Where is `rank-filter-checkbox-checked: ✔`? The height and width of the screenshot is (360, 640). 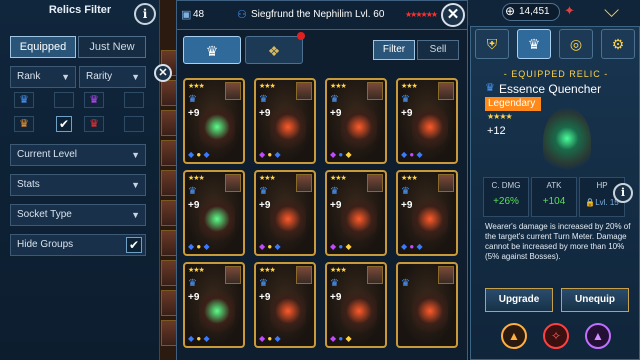 rank-filter-checkbox-checked: ✔ is located at coordinates (64, 124).